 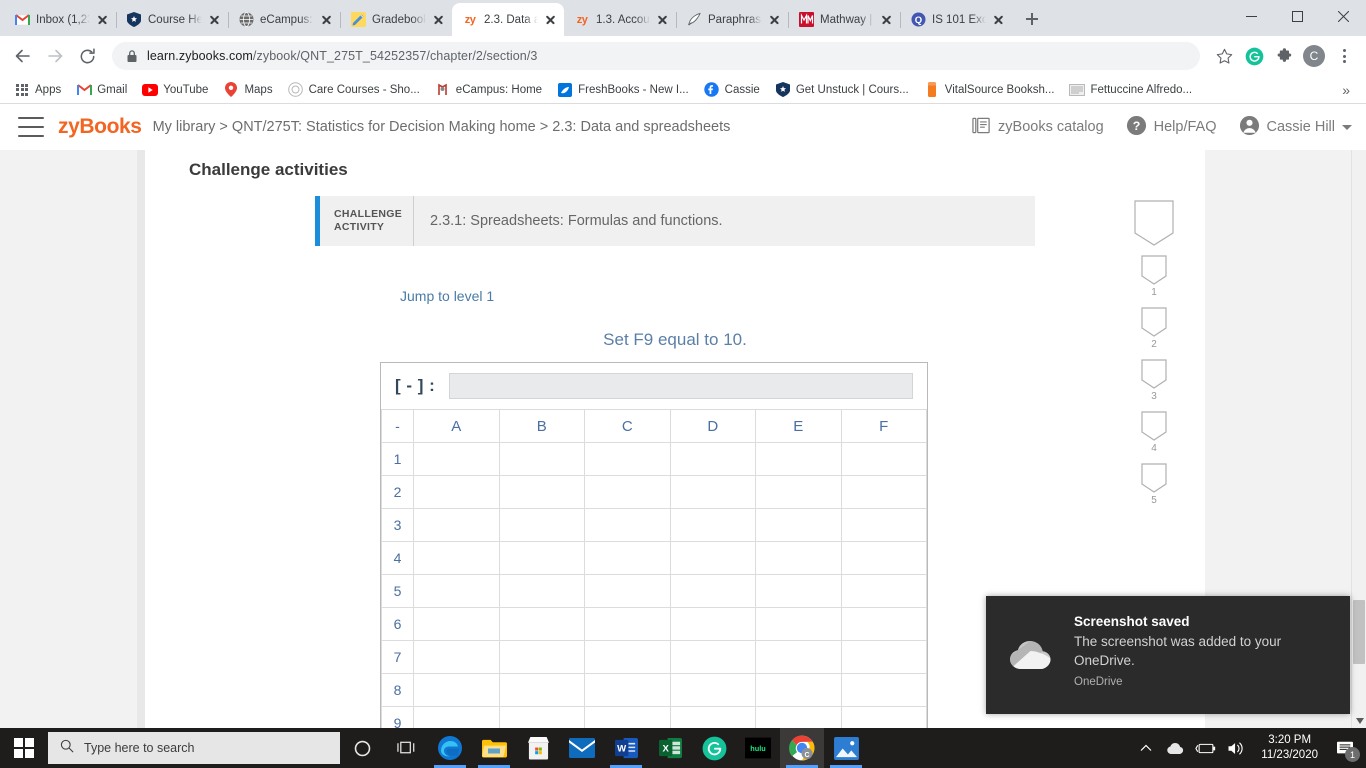 I want to click on cell-a4, so click(x=456, y=558).